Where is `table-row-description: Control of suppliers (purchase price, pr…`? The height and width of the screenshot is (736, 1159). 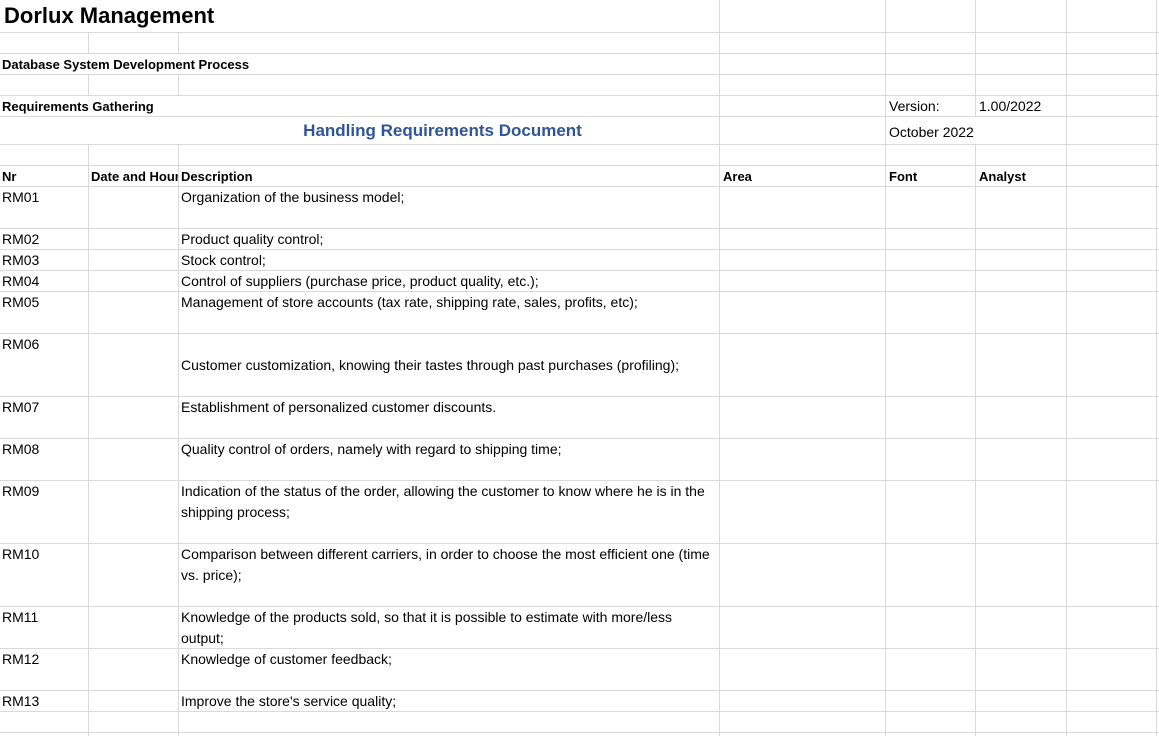
table-row-description: Control of suppliers (purchase price, pr… is located at coordinates (360, 281).